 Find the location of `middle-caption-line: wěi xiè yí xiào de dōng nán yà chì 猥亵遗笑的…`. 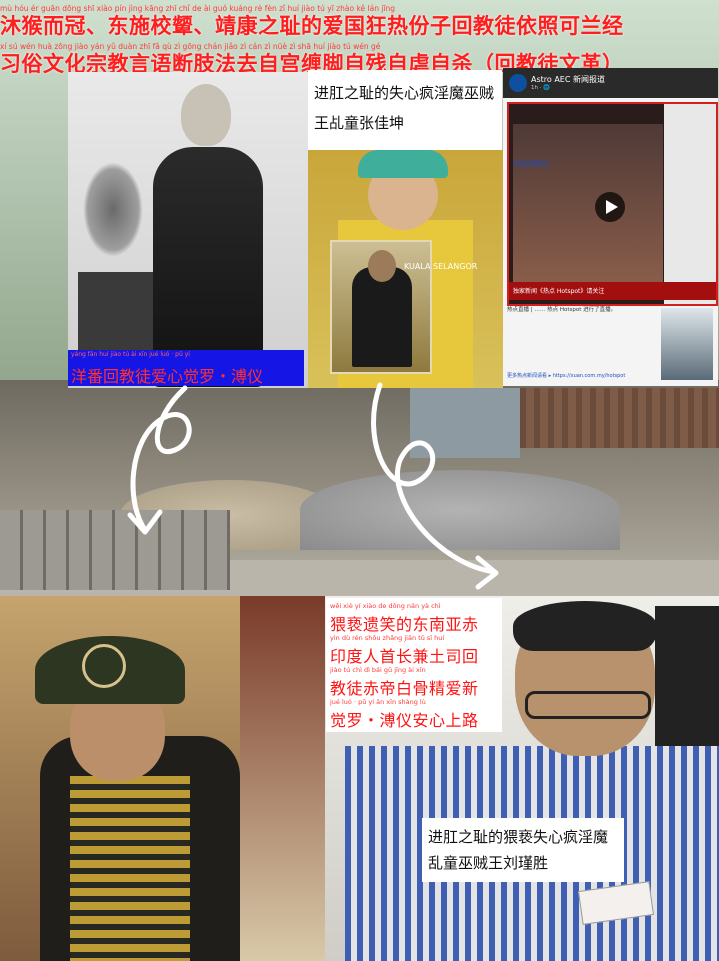

middle-caption-line: wěi xiè yí xiào de dōng nán yà chì 猥亵遗笑的… is located at coordinates (416, 618).